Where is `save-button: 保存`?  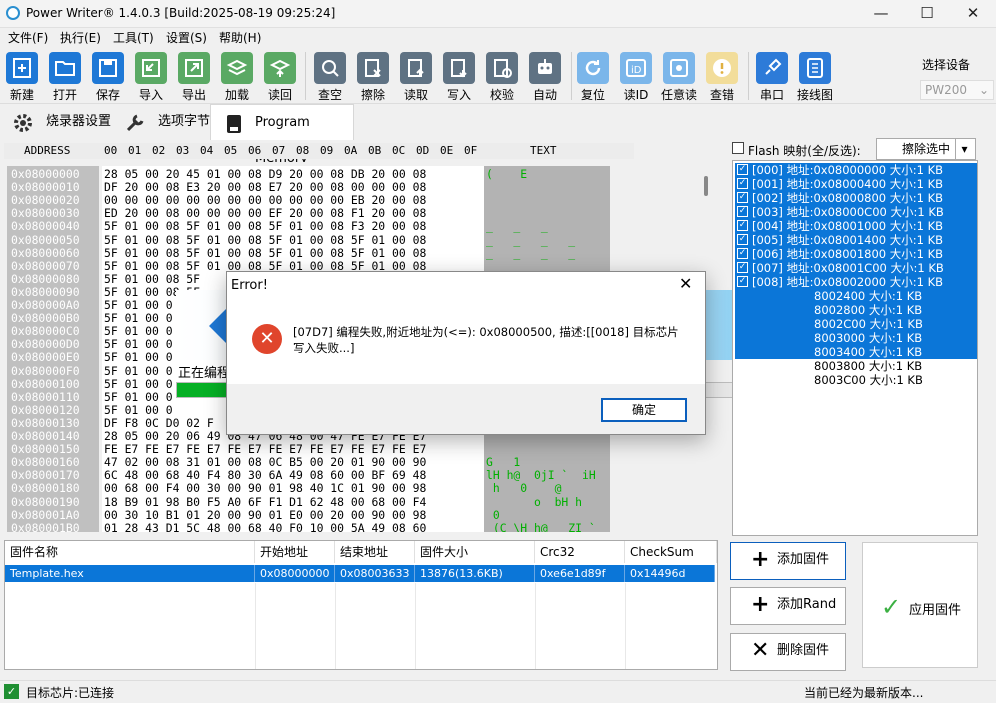 save-button: 保存 is located at coordinates (108, 78).